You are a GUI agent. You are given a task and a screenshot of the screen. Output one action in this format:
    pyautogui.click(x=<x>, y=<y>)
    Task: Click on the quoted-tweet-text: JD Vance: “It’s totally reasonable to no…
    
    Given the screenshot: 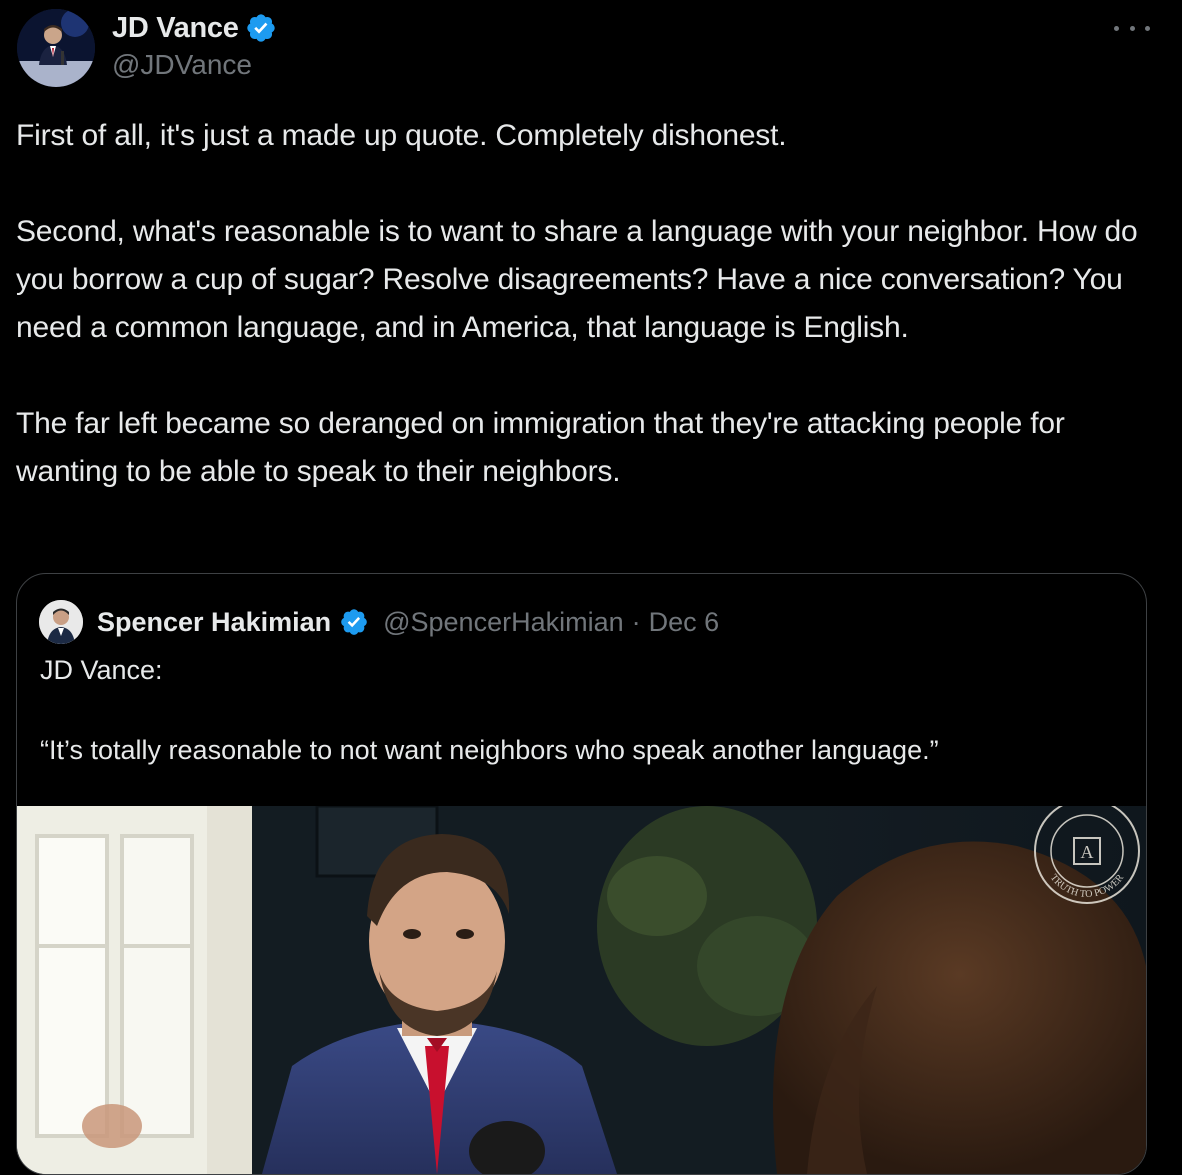 What is the action you would take?
    pyautogui.click(x=580, y=710)
    